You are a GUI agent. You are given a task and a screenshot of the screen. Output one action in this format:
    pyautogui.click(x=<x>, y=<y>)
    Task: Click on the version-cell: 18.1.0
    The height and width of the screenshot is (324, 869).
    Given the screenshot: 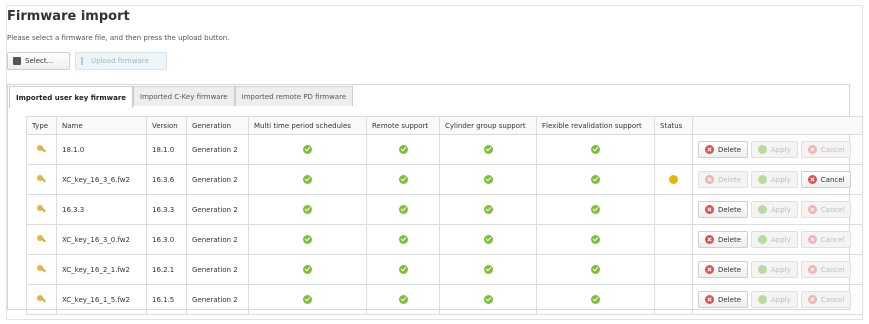 What is the action you would take?
    pyautogui.click(x=166, y=149)
    